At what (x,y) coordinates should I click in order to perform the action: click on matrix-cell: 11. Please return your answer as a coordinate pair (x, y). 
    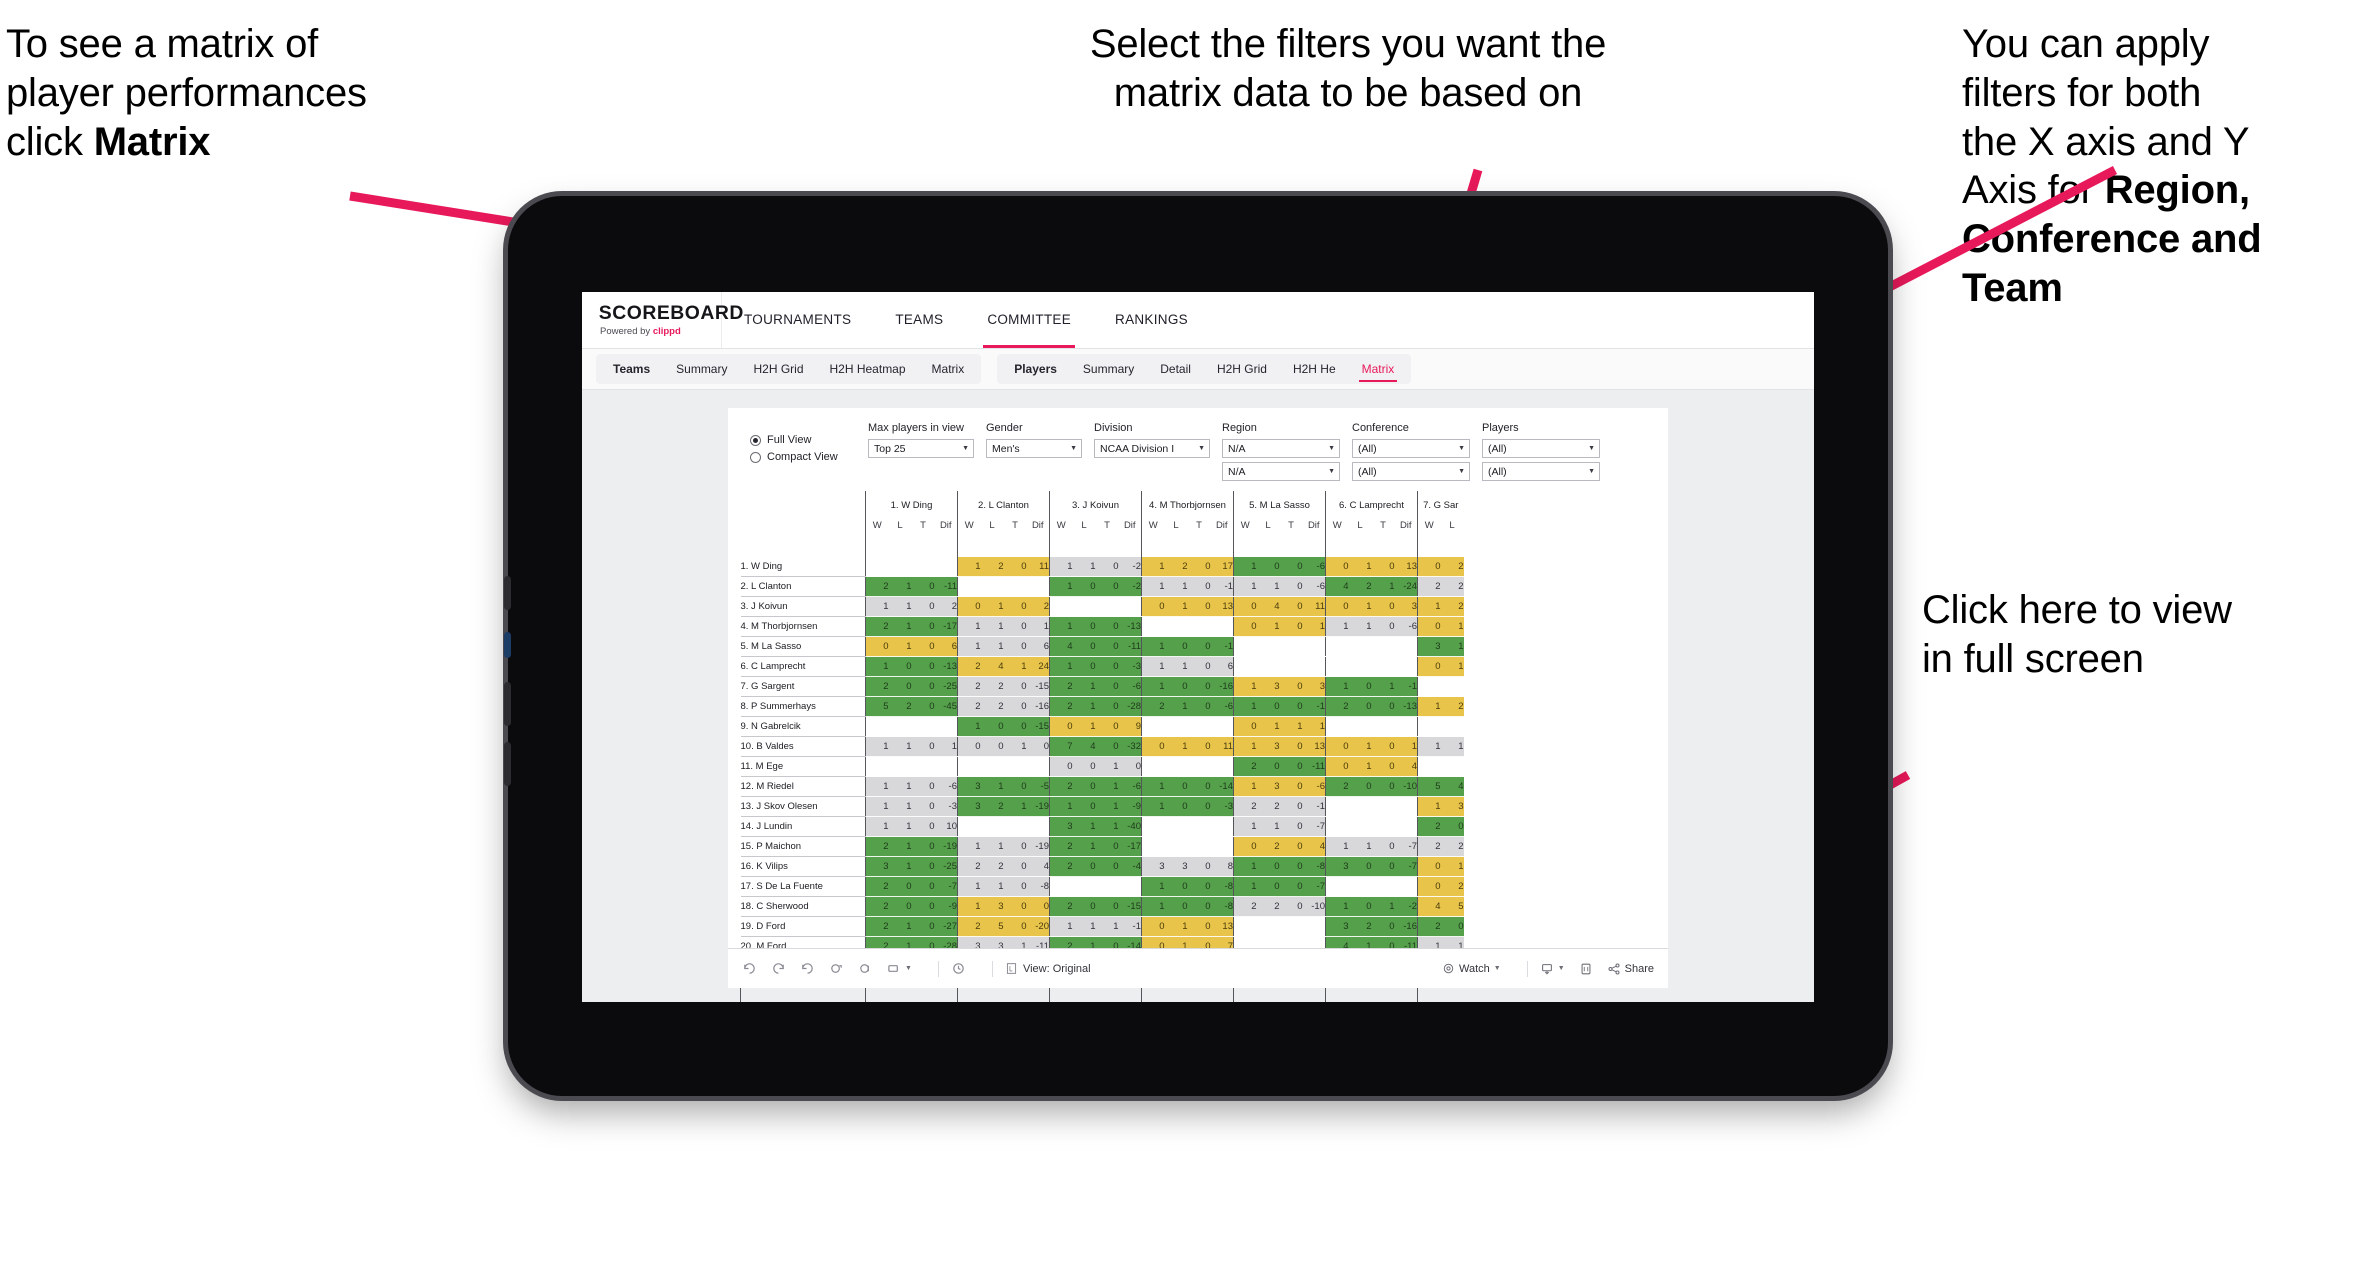
    Looking at the image, I should click on (1038, 567).